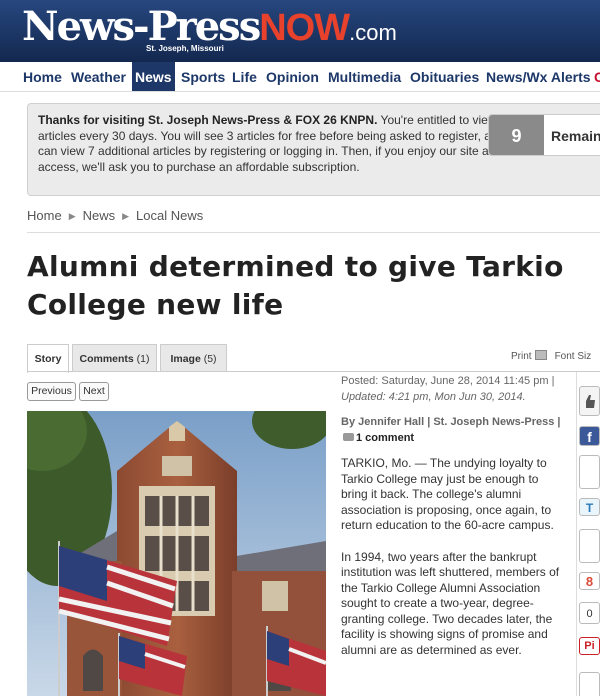 Image resolution: width=600 pixels, height=696 pixels. I want to click on nav-overflow-item: C, so click(595, 76).